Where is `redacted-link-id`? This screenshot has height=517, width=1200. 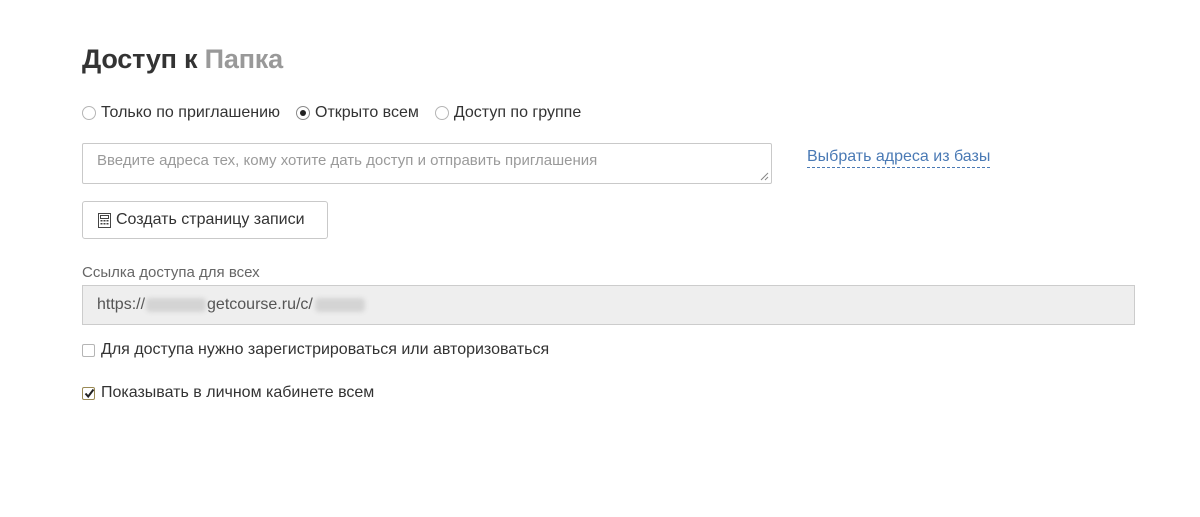 redacted-link-id is located at coordinates (339, 305).